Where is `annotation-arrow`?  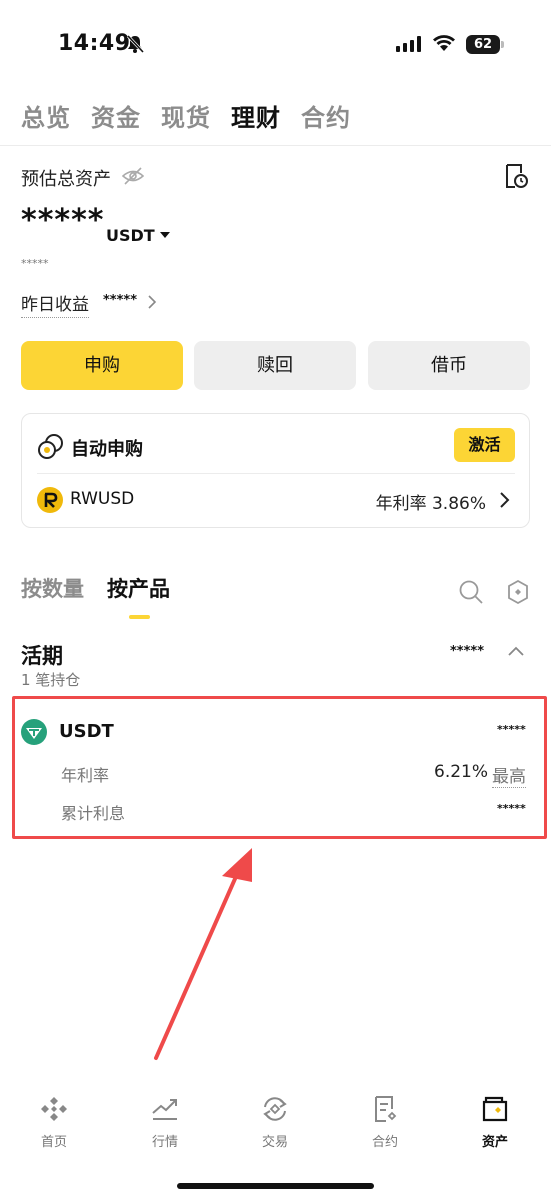
annotation-arrow is located at coordinates (203, 954).